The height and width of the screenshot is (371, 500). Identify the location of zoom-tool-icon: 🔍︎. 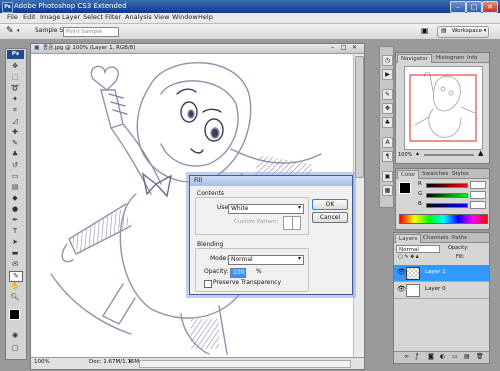
(15, 297).